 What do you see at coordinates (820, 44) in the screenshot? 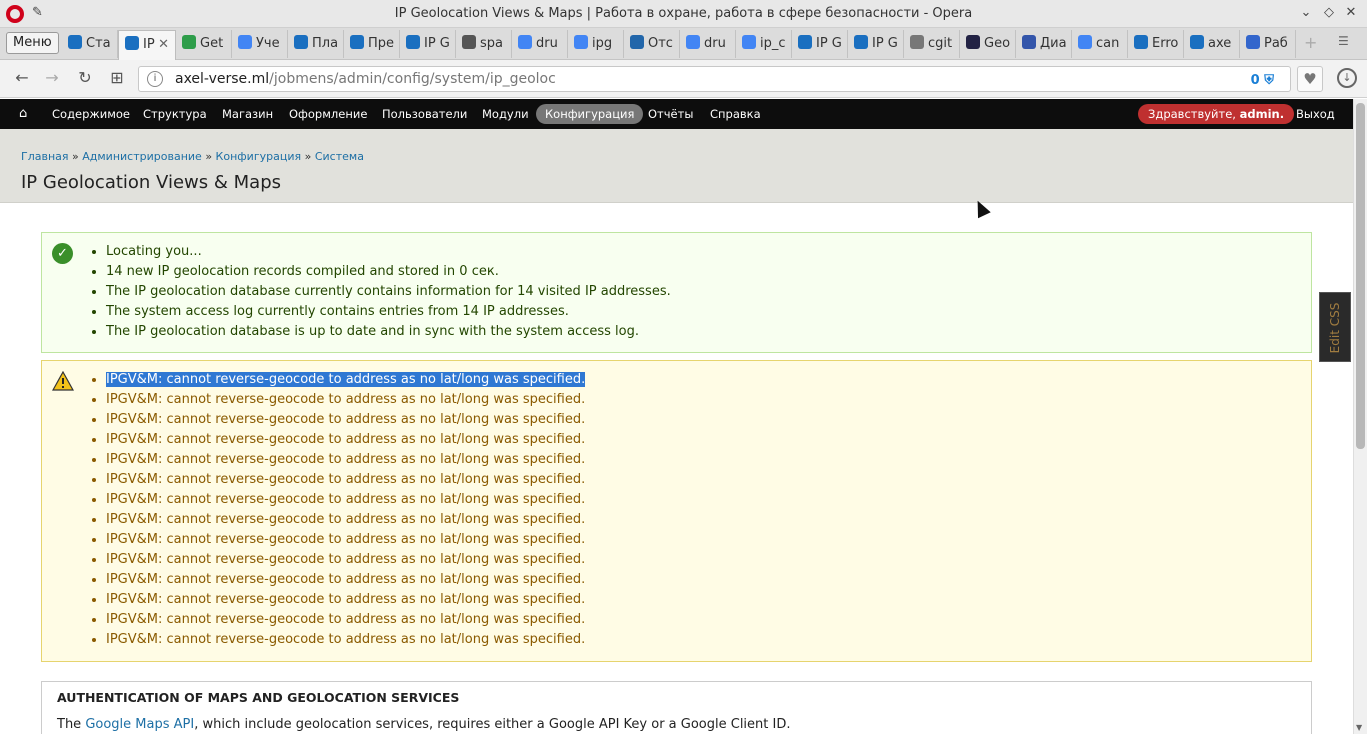
I see `tab-13: IP G` at bounding box center [820, 44].